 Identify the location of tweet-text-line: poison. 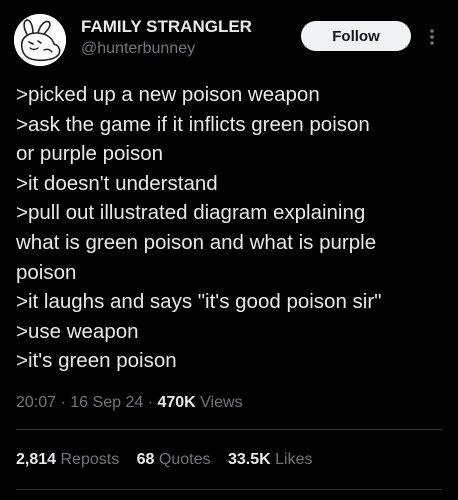
(46, 272).